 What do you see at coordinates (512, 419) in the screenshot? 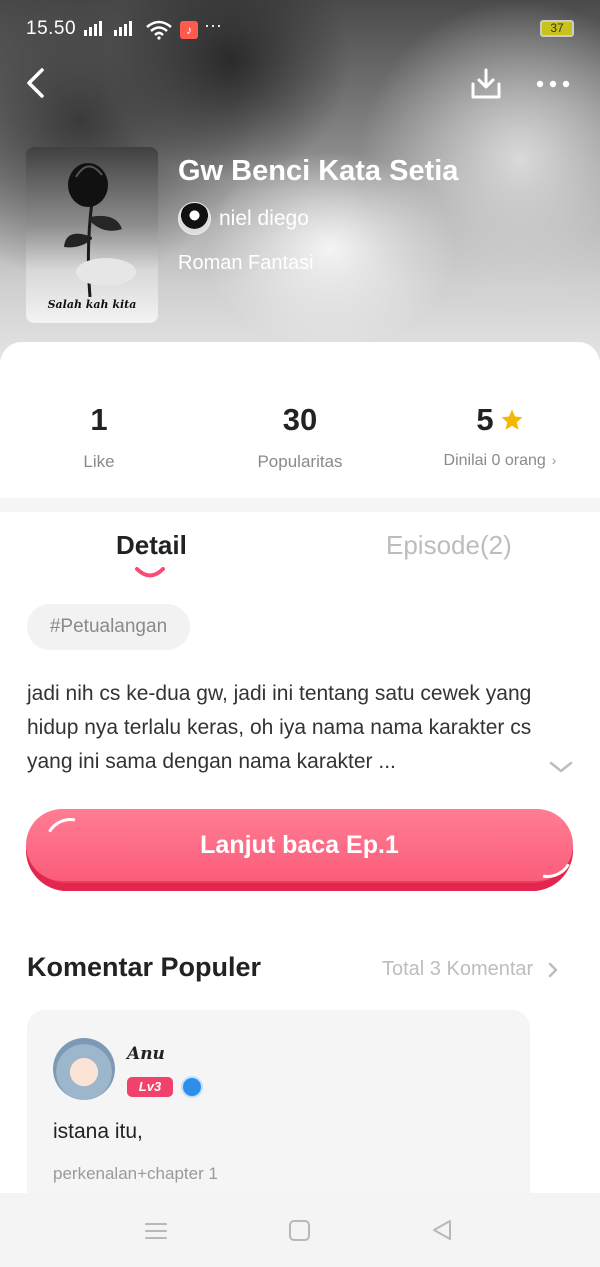
I see `star-icon` at bounding box center [512, 419].